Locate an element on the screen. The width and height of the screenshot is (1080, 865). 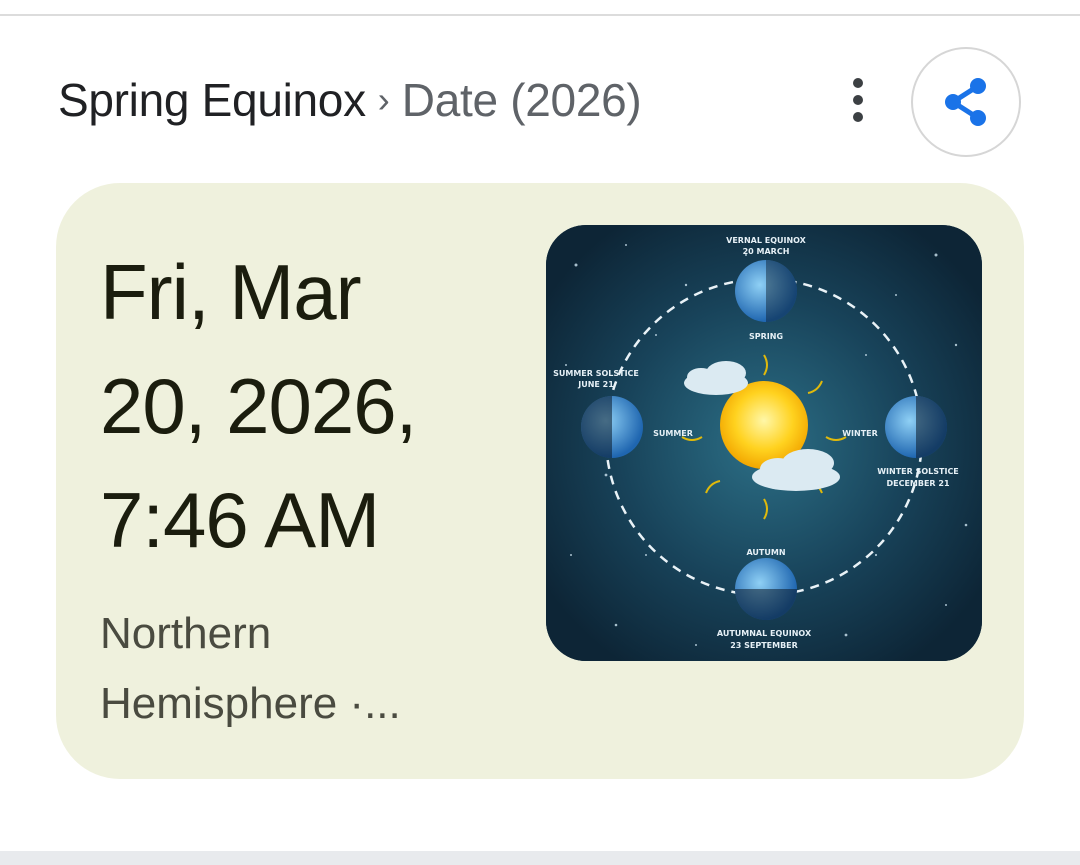
earth-spring is located at coordinates (766, 291).